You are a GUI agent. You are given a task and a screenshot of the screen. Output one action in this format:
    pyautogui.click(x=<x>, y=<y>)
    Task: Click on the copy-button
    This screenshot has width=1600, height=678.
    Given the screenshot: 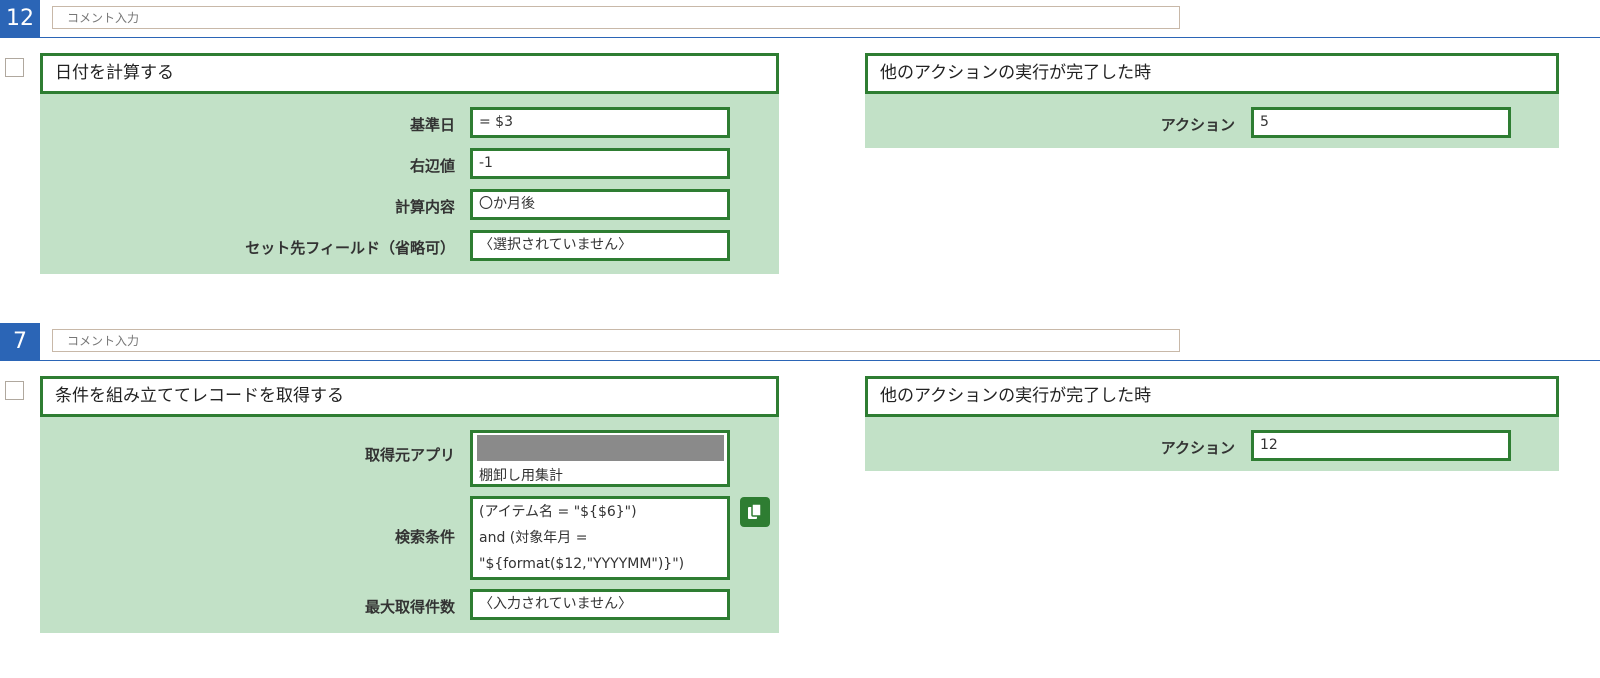 What is the action you would take?
    pyautogui.click(x=755, y=512)
    